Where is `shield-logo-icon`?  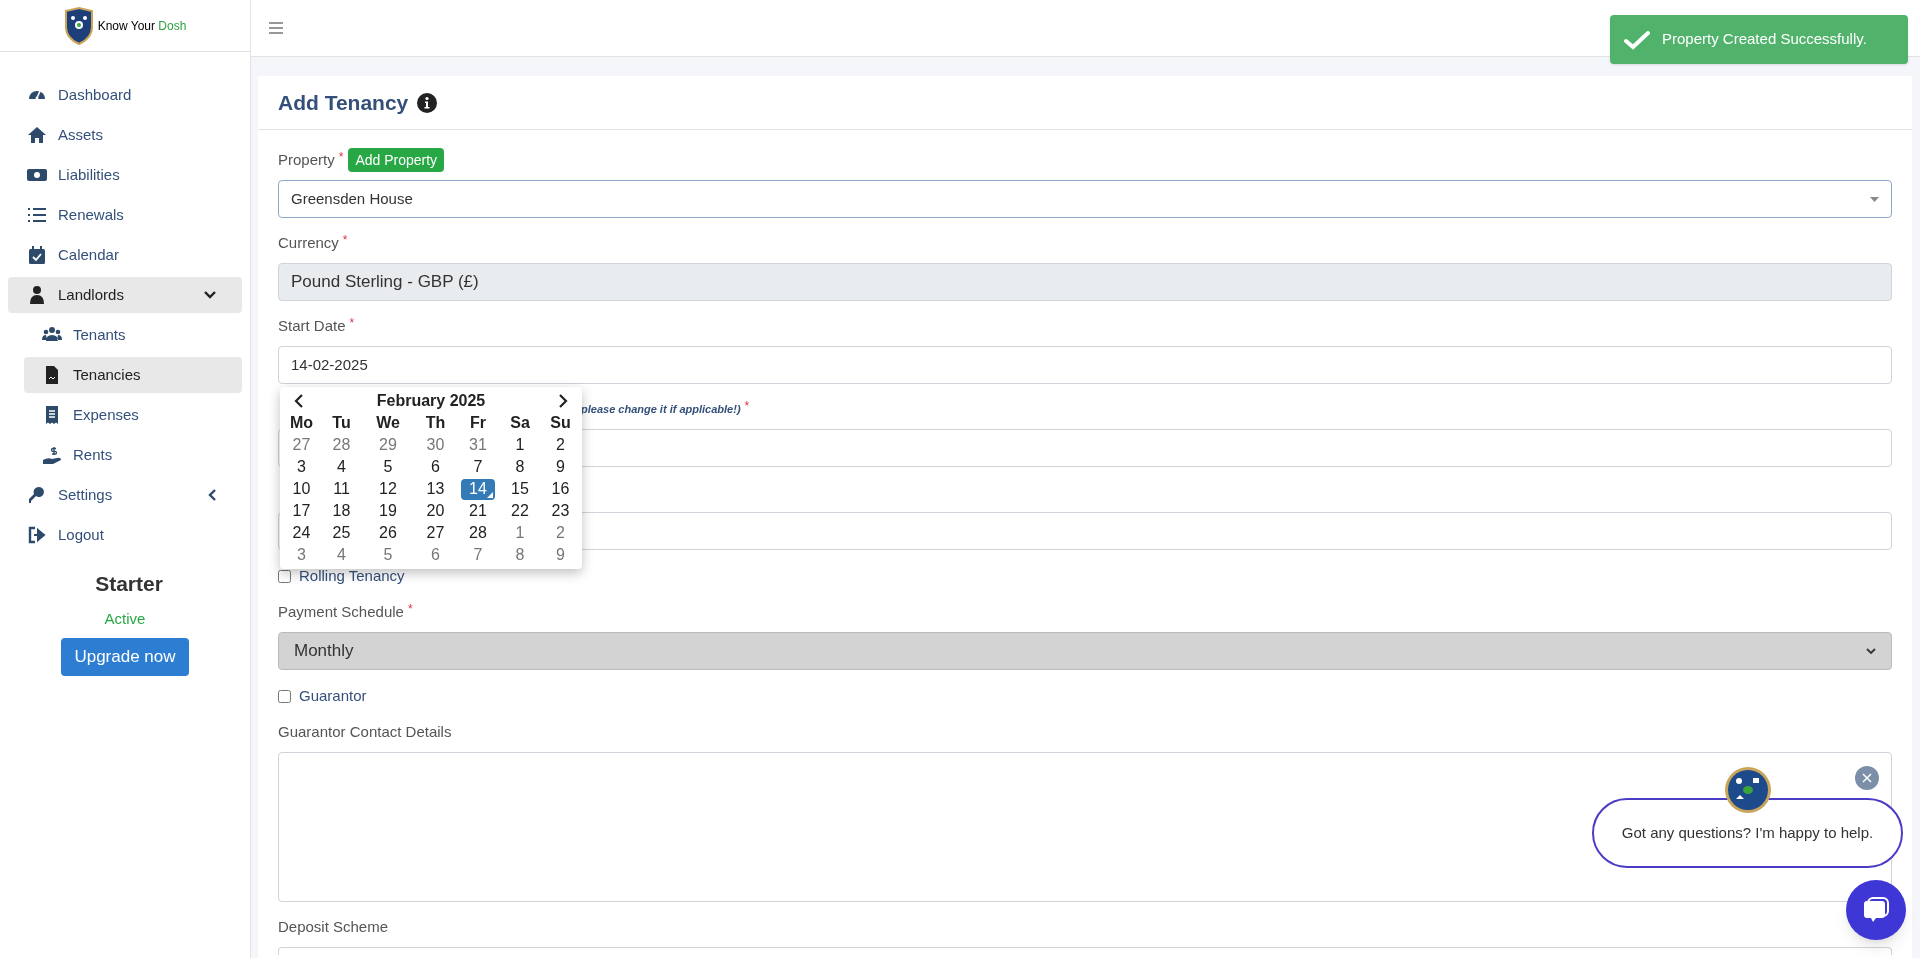 shield-logo-icon is located at coordinates (78, 25).